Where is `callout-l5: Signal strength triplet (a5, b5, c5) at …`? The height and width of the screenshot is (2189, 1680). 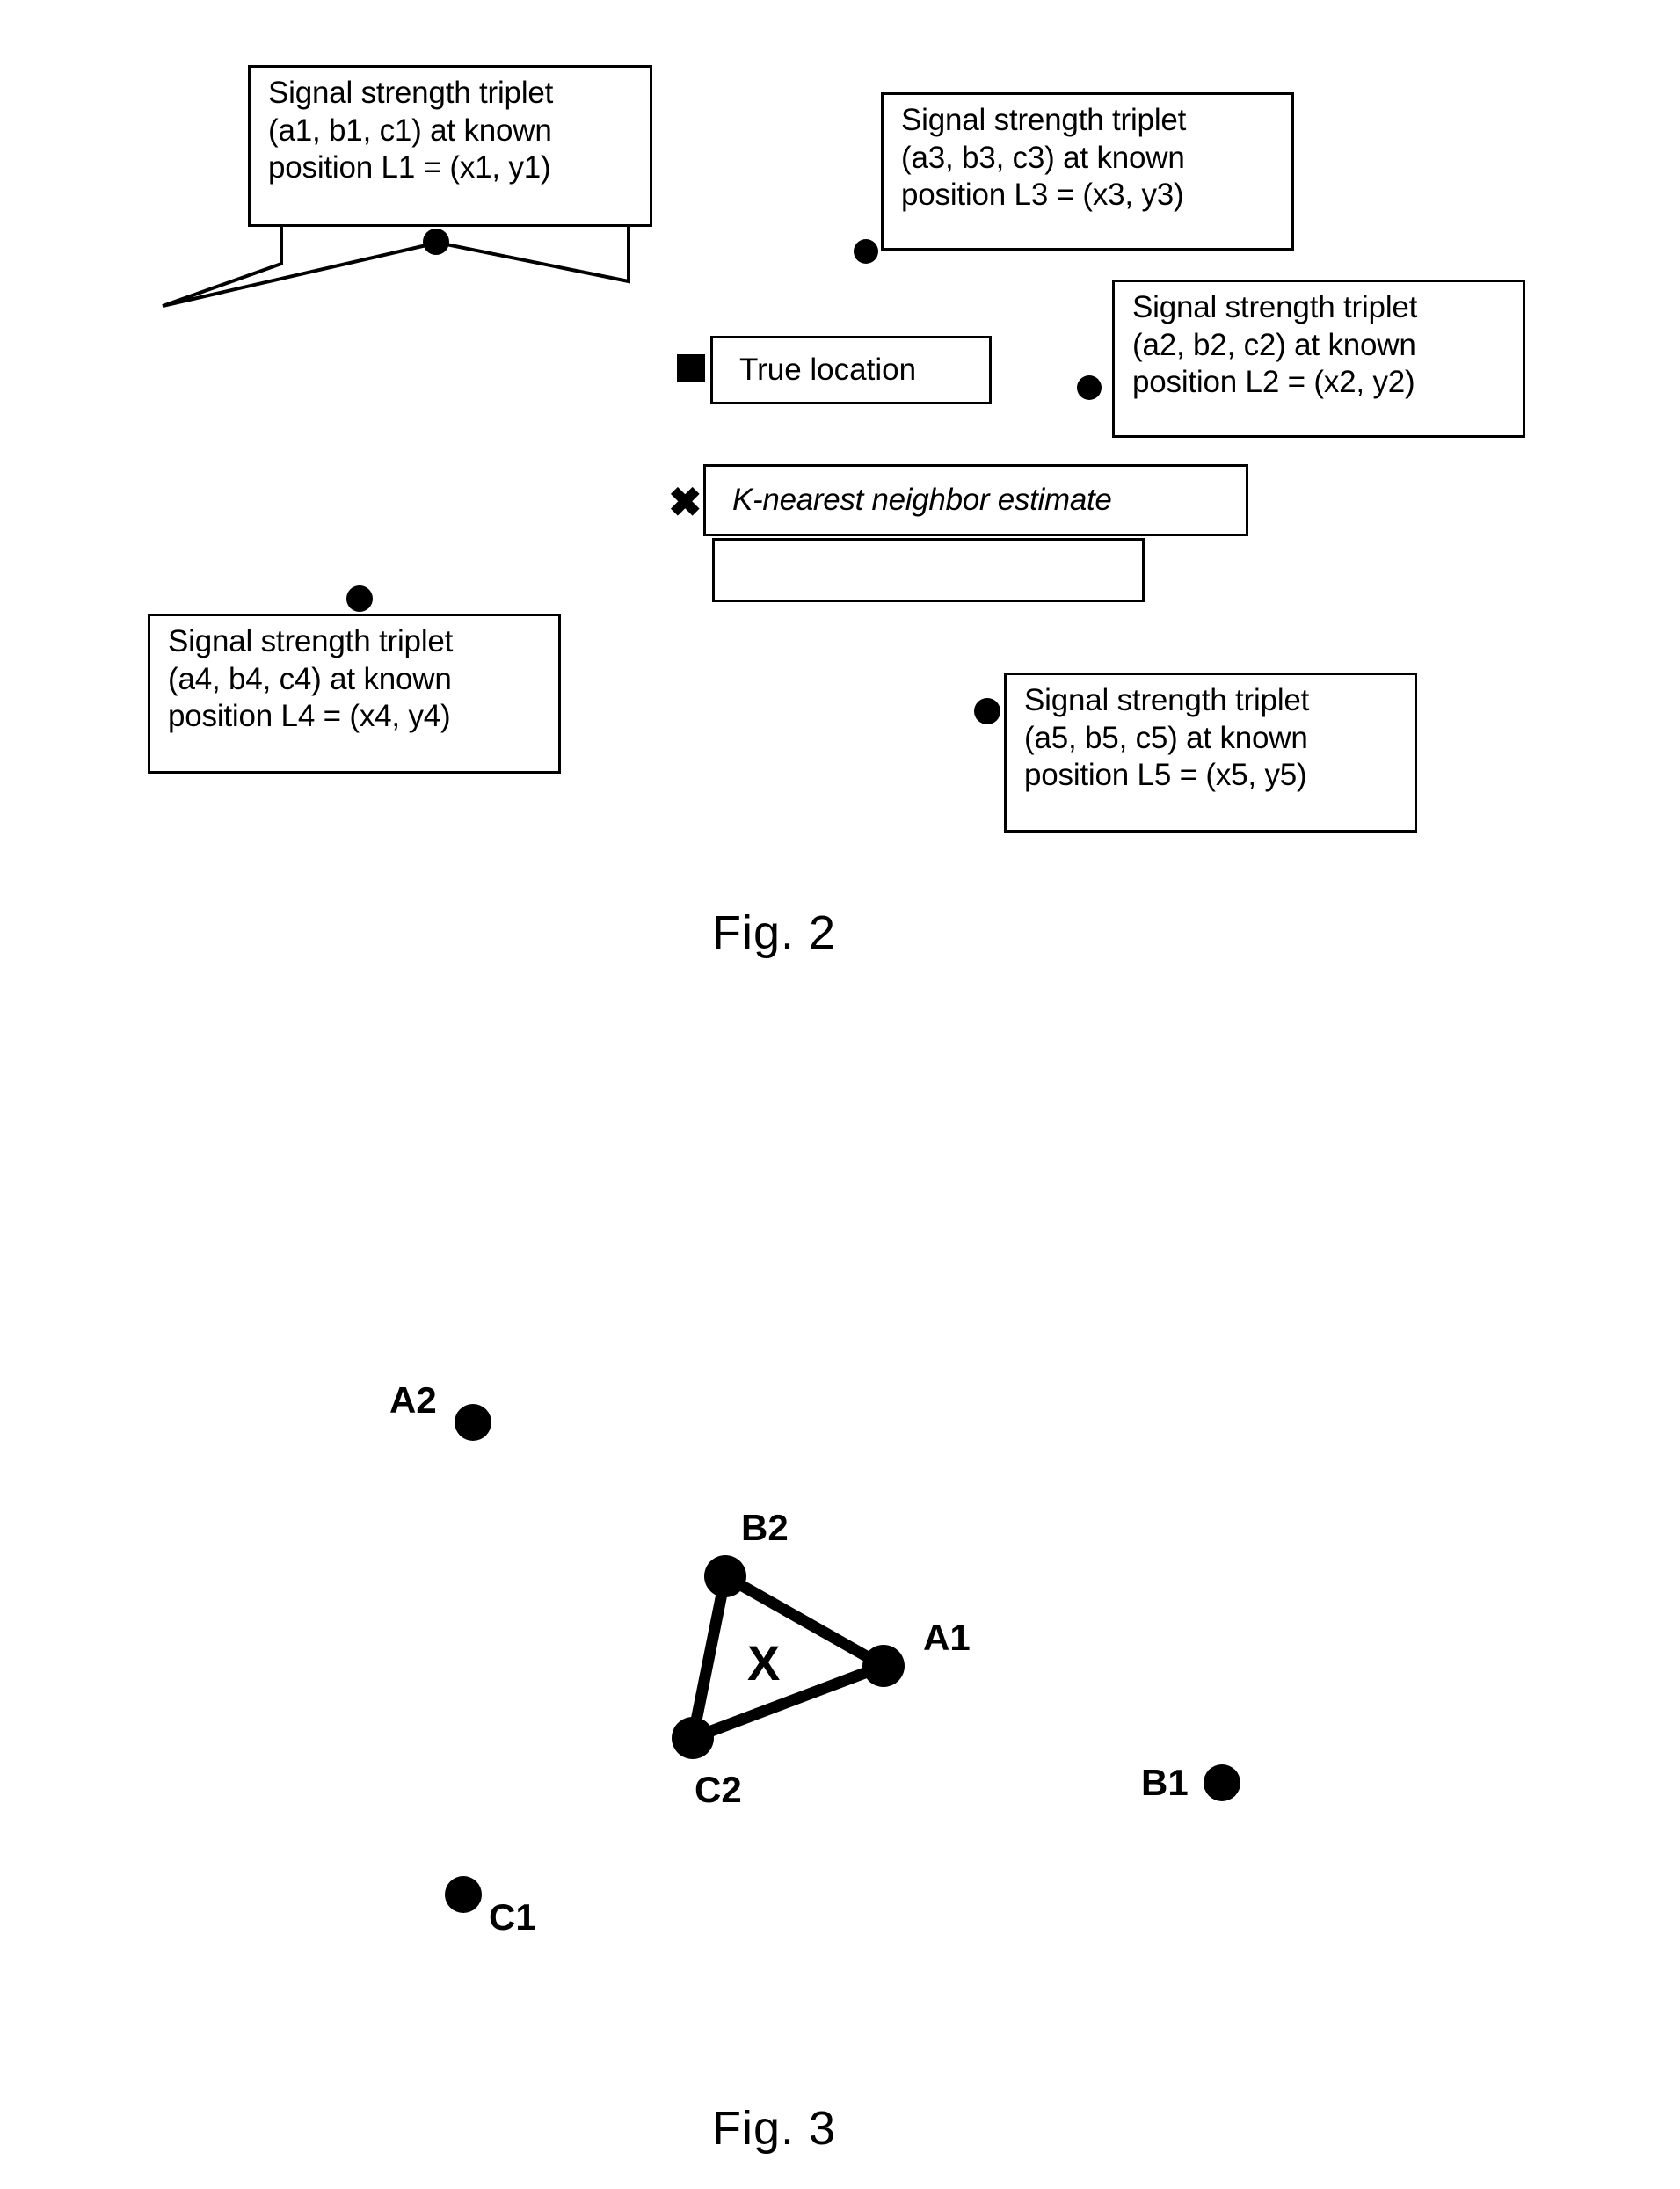
callout-l5: Signal strength triplet (a5, b5, c5) at … is located at coordinates (1210, 753).